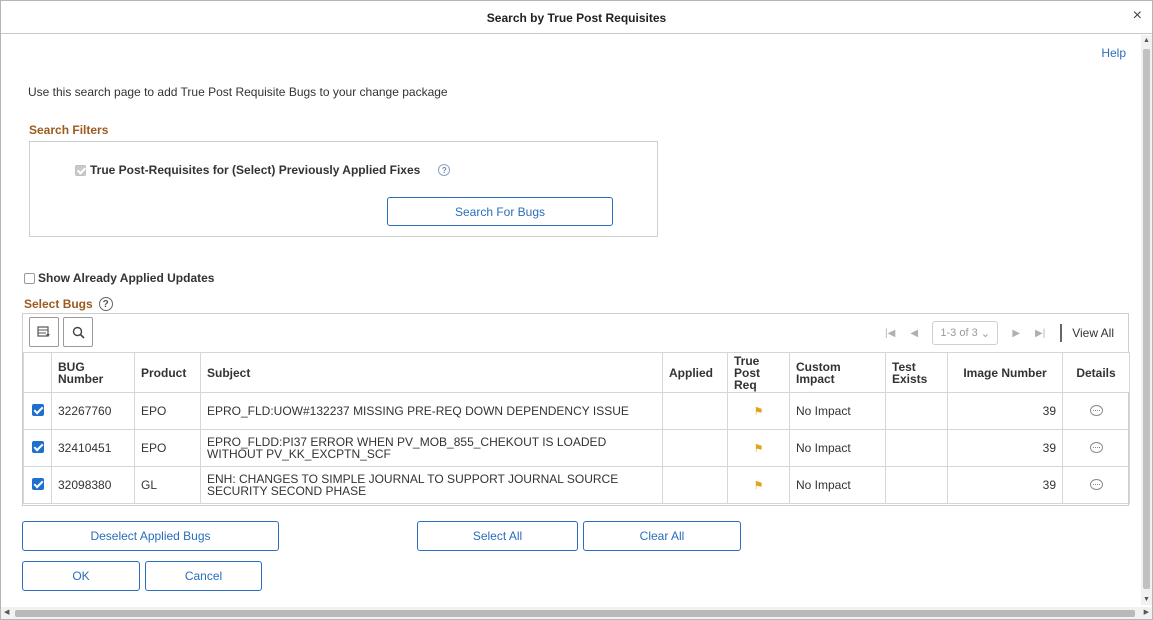 The width and height of the screenshot is (1153, 620). What do you see at coordinates (150, 536) in the screenshot?
I see `deselect-applied-bugs-button: Deselect Applied Bugs` at bounding box center [150, 536].